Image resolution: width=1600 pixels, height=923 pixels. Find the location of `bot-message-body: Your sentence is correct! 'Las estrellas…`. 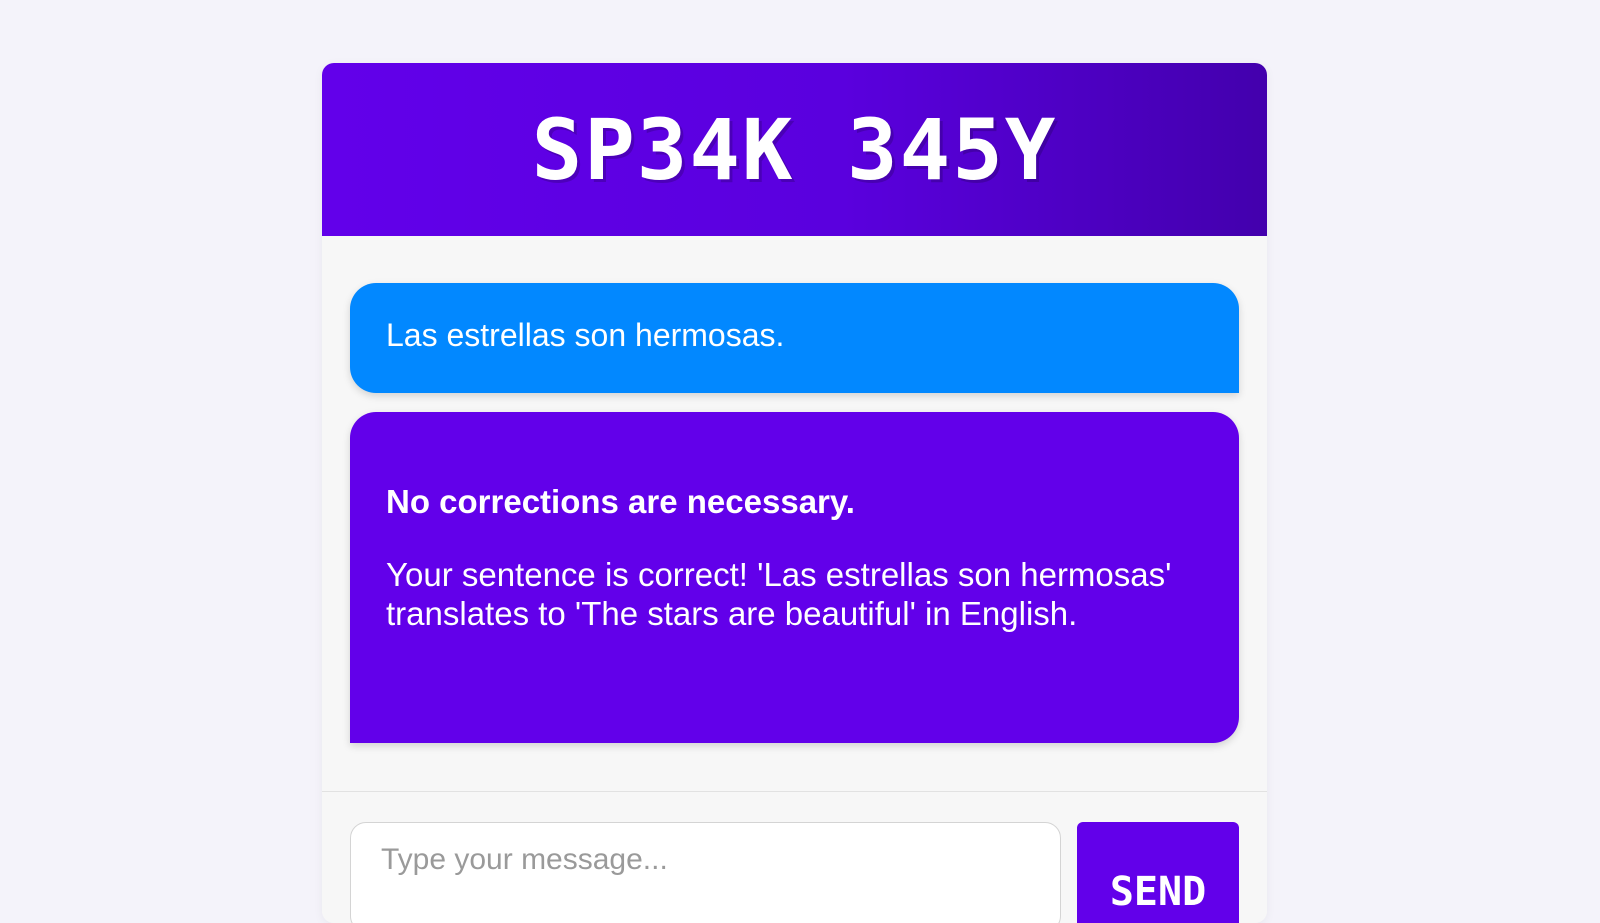

bot-message-body: Your sentence is correct! 'Las estrellas… is located at coordinates (779, 594).